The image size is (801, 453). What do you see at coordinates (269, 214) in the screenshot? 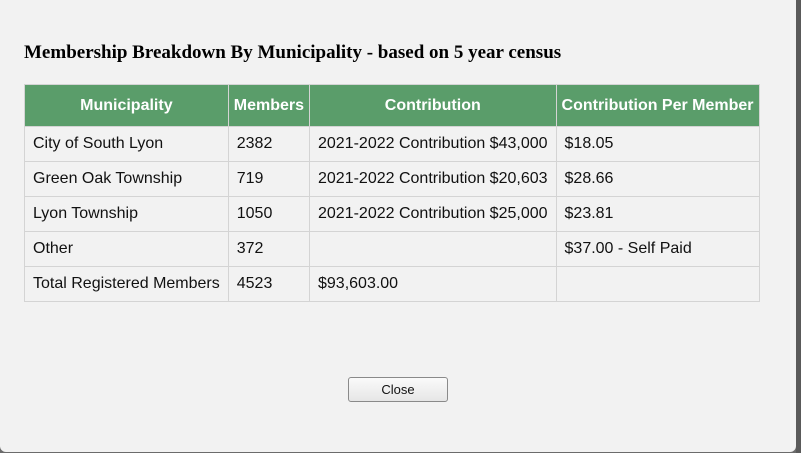
I see `cell-members: 1050` at bounding box center [269, 214].